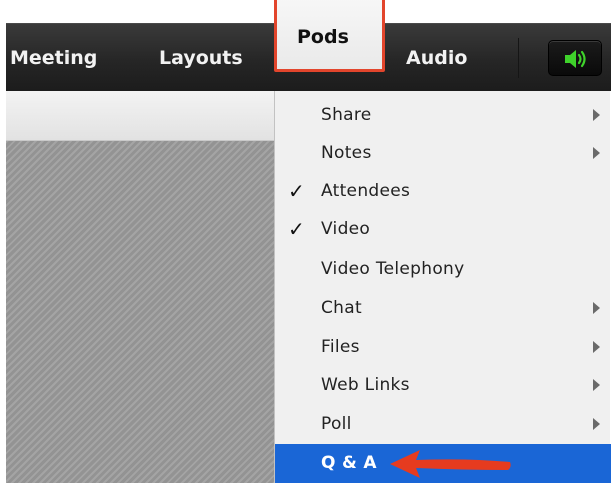 The height and width of the screenshot is (483, 611). What do you see at coordinates (366, 191) in the screenshot?
I see `menu-item-label: Attendees` at bounding box center [366, 191].